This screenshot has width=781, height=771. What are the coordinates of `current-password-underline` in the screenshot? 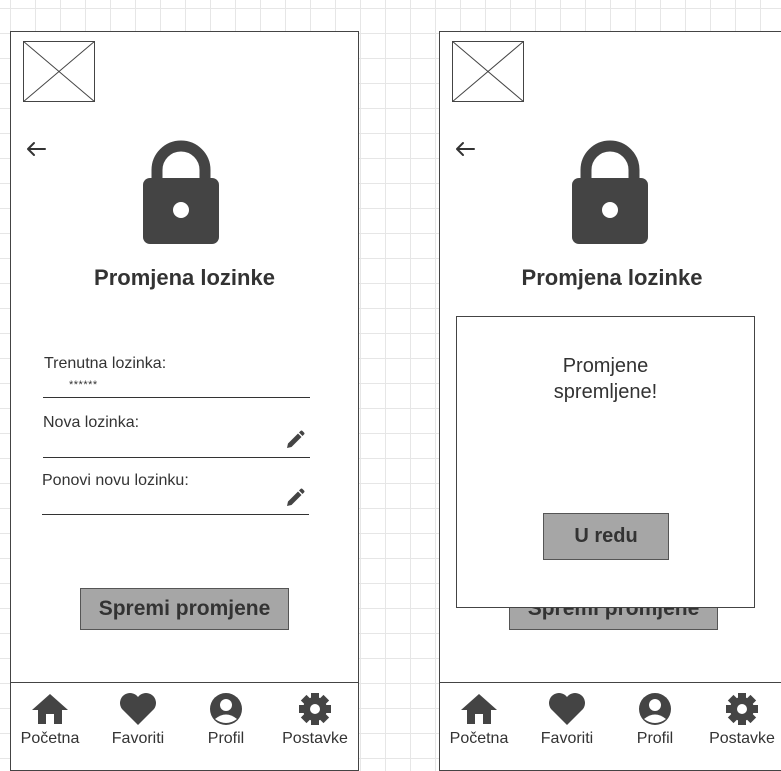 It's located at (176, 397).